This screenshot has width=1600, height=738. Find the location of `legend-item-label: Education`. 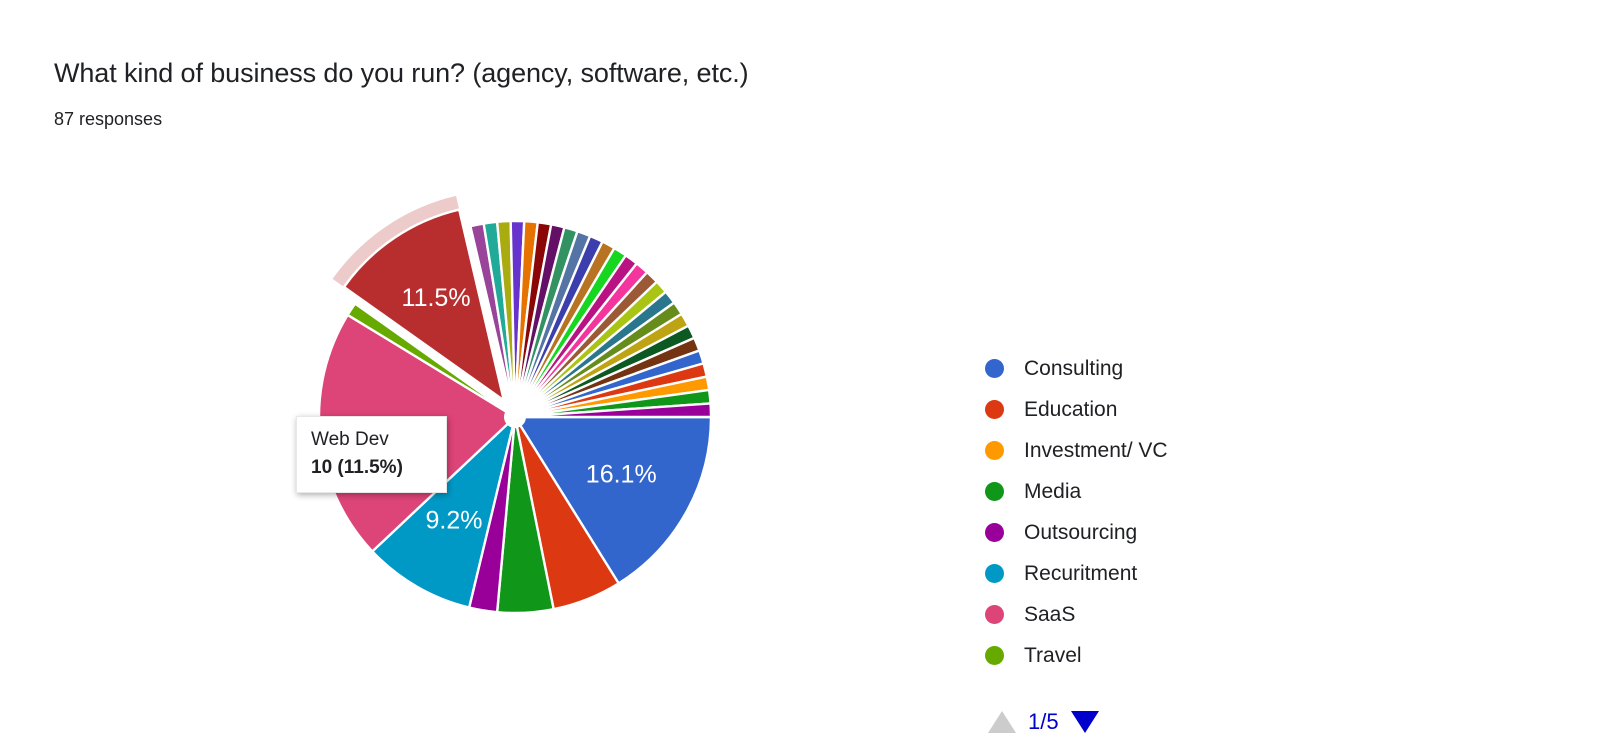

legend-item-label: Education is located at coordinates (1071, 409).